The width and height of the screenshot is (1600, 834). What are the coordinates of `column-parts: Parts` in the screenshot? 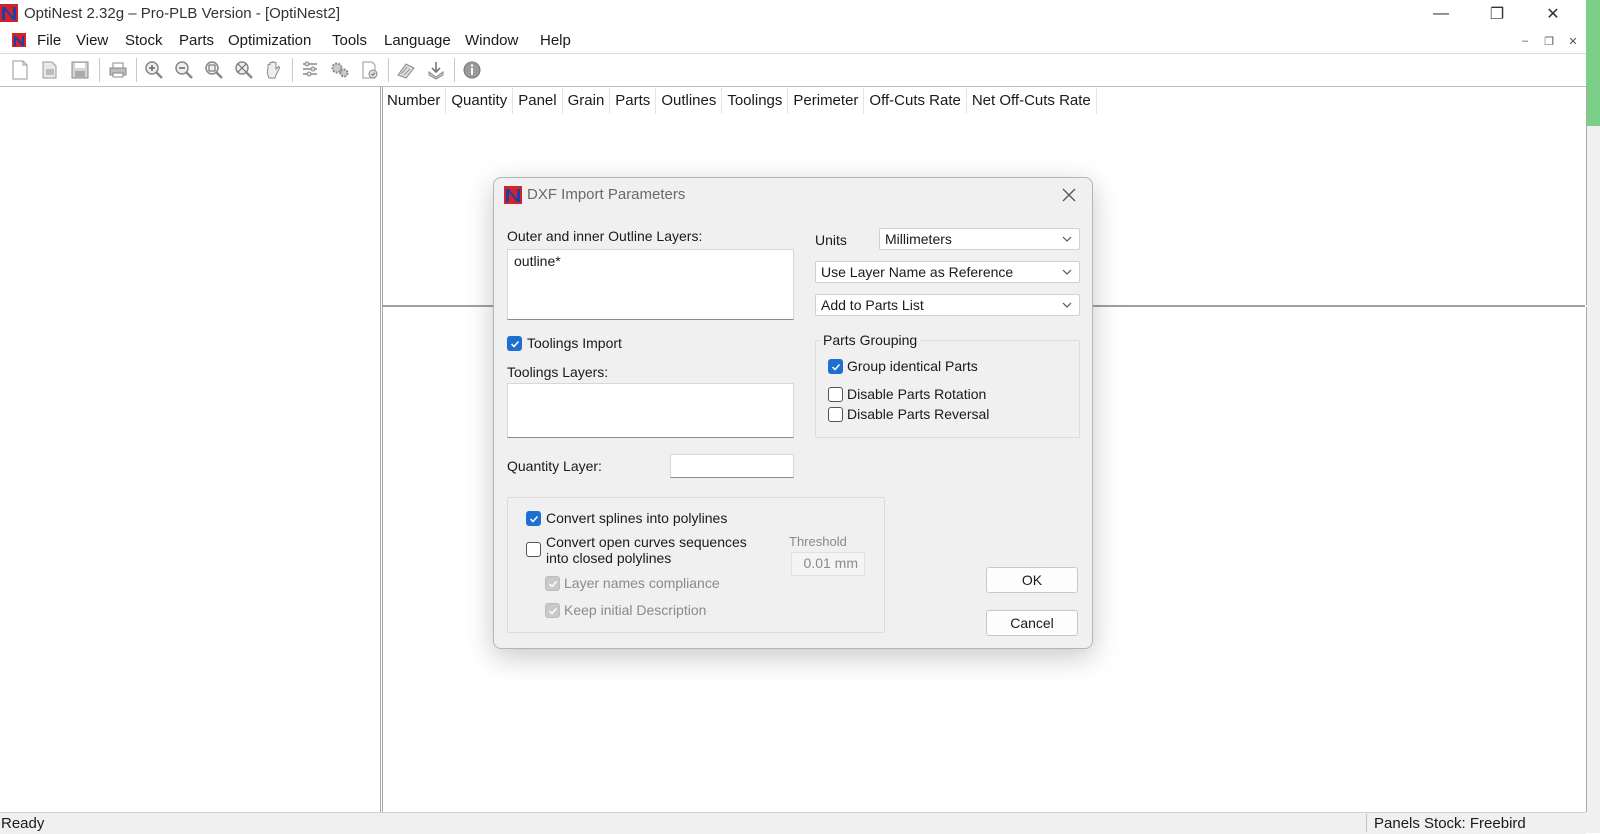 It's located at (633, 101).